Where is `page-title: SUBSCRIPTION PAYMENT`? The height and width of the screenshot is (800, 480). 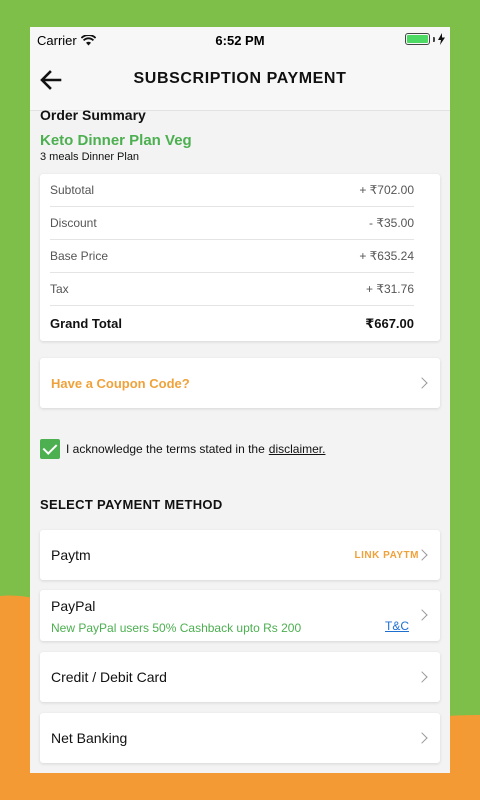 page-title: SUBSCRIPTION PAYMENT is located at coordinates (240, 78).